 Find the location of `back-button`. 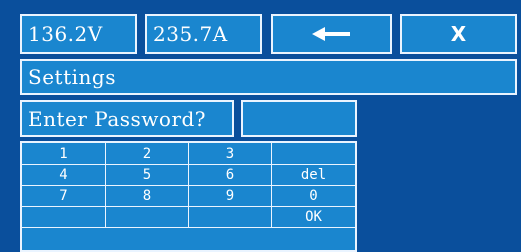

back-button is located at coordinates (331, 34).